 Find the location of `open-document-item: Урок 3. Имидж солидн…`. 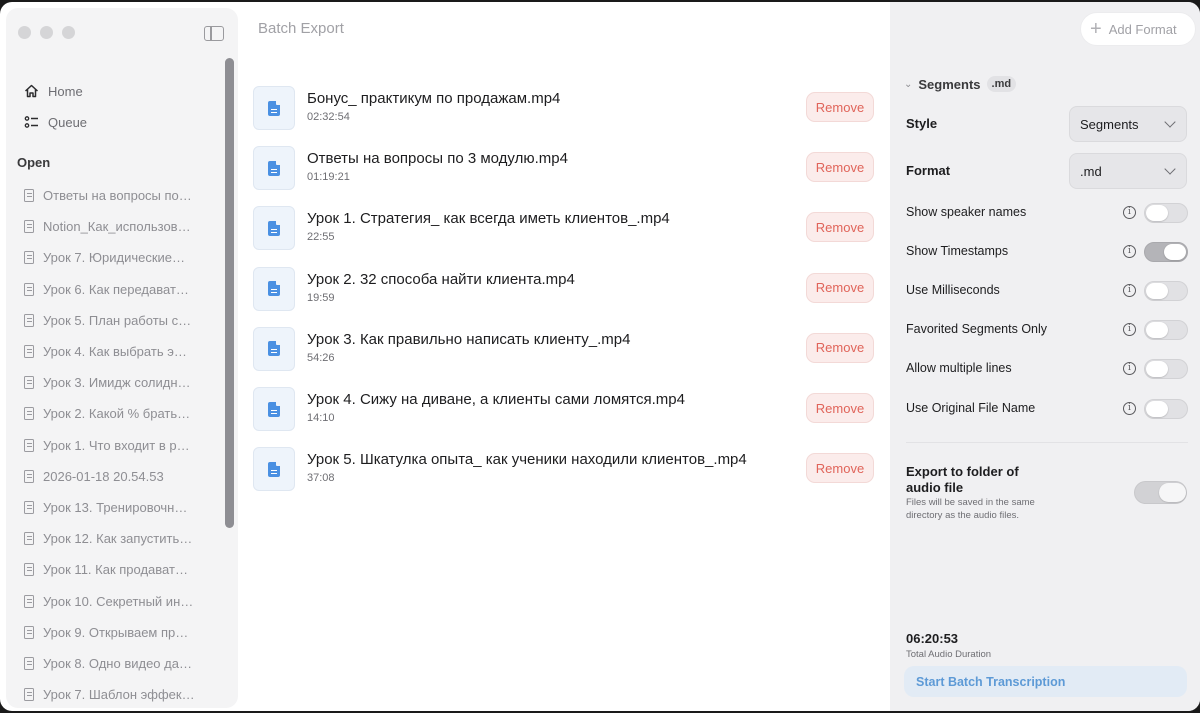

open-document-item: Урок 3. Имидж солидн… is located at coordinates (123, 382).